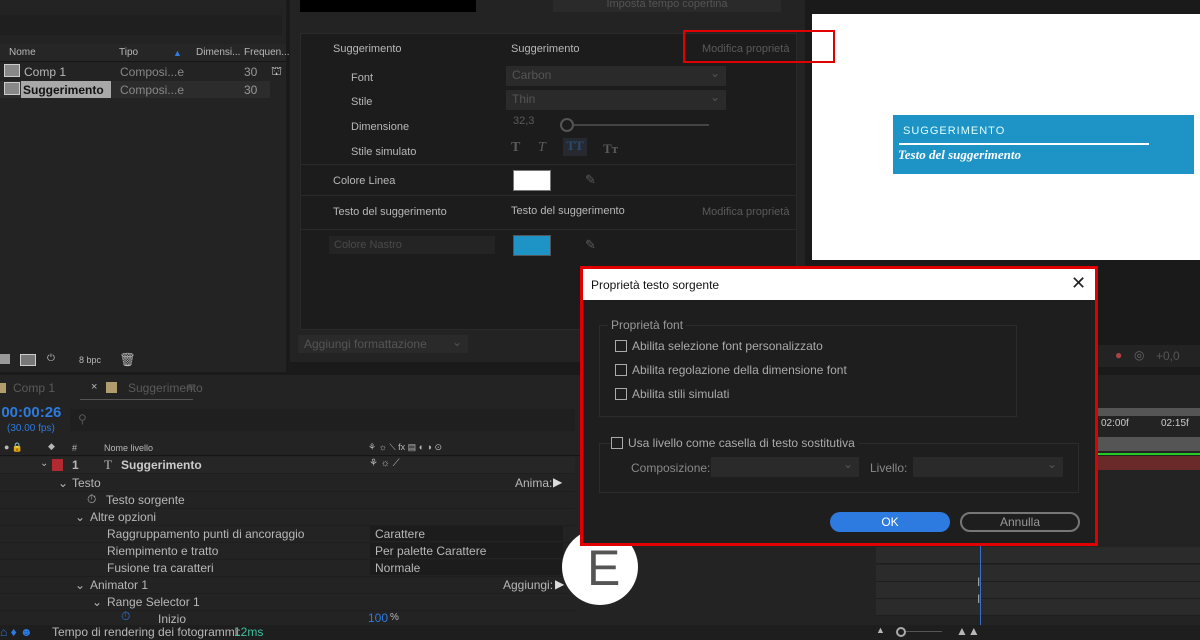  I want to click on ribbon-color-label: Colore Nastro, so click(412, 245).